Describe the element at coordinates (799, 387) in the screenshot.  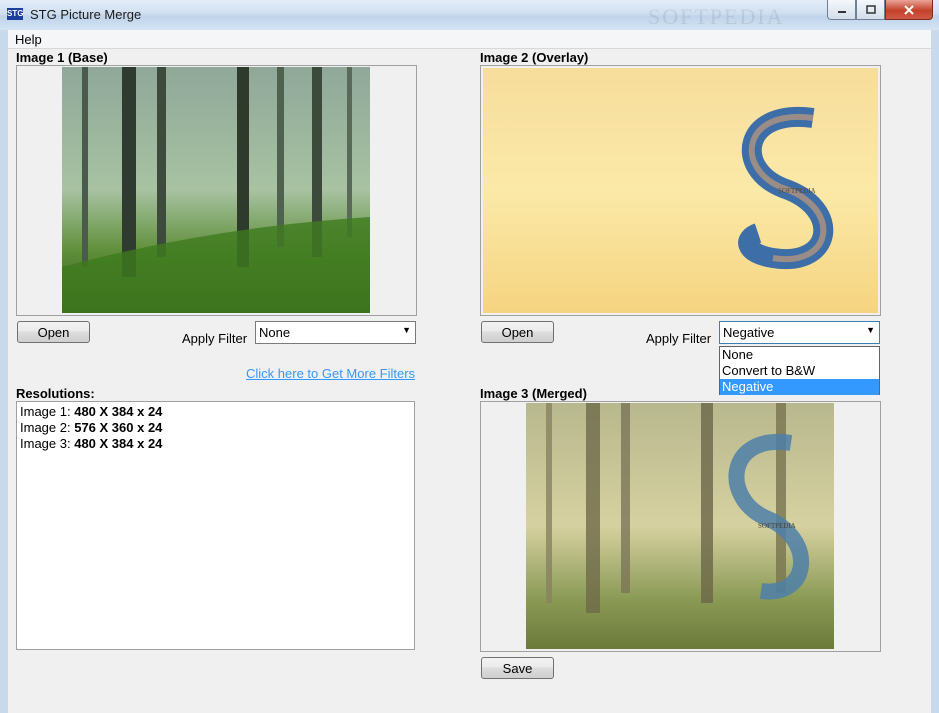
I see `filter-option-selected: Negative` at that location.